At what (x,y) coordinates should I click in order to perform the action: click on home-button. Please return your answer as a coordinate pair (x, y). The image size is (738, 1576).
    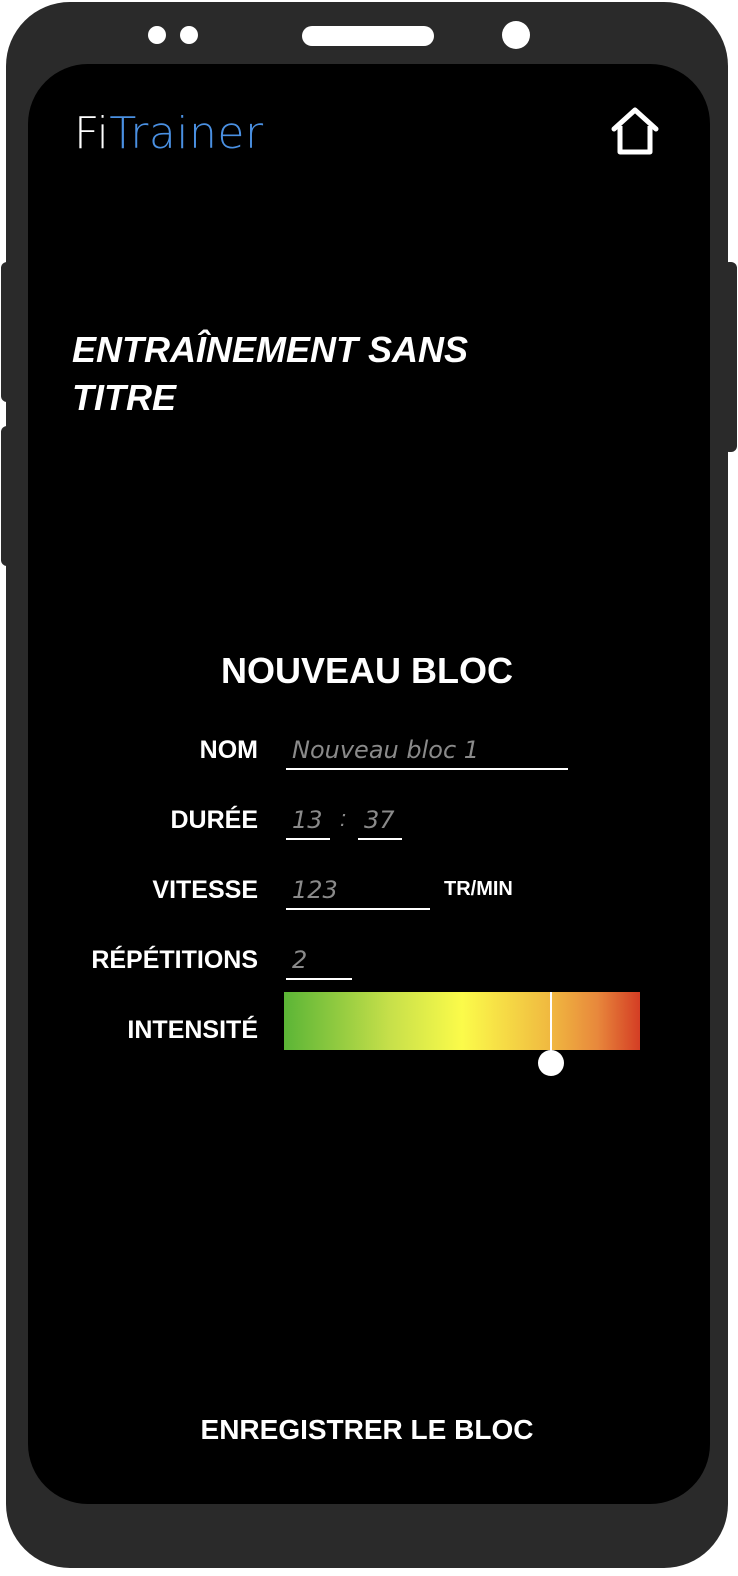
    Looking at the image, I should click on (635, 131).